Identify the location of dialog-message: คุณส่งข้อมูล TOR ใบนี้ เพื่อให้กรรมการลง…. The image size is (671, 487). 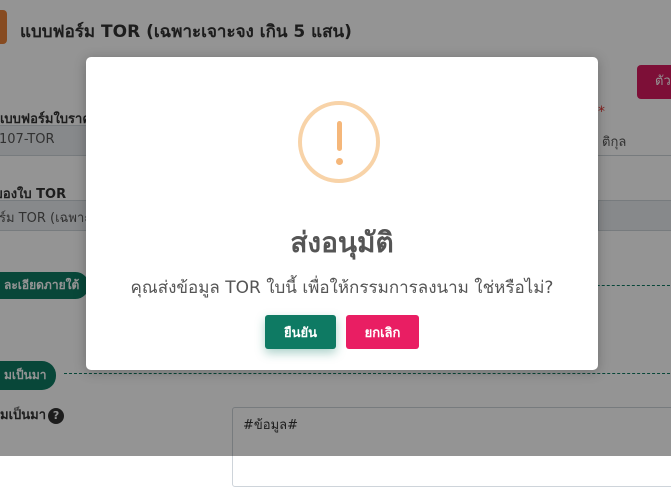
(342, 288).